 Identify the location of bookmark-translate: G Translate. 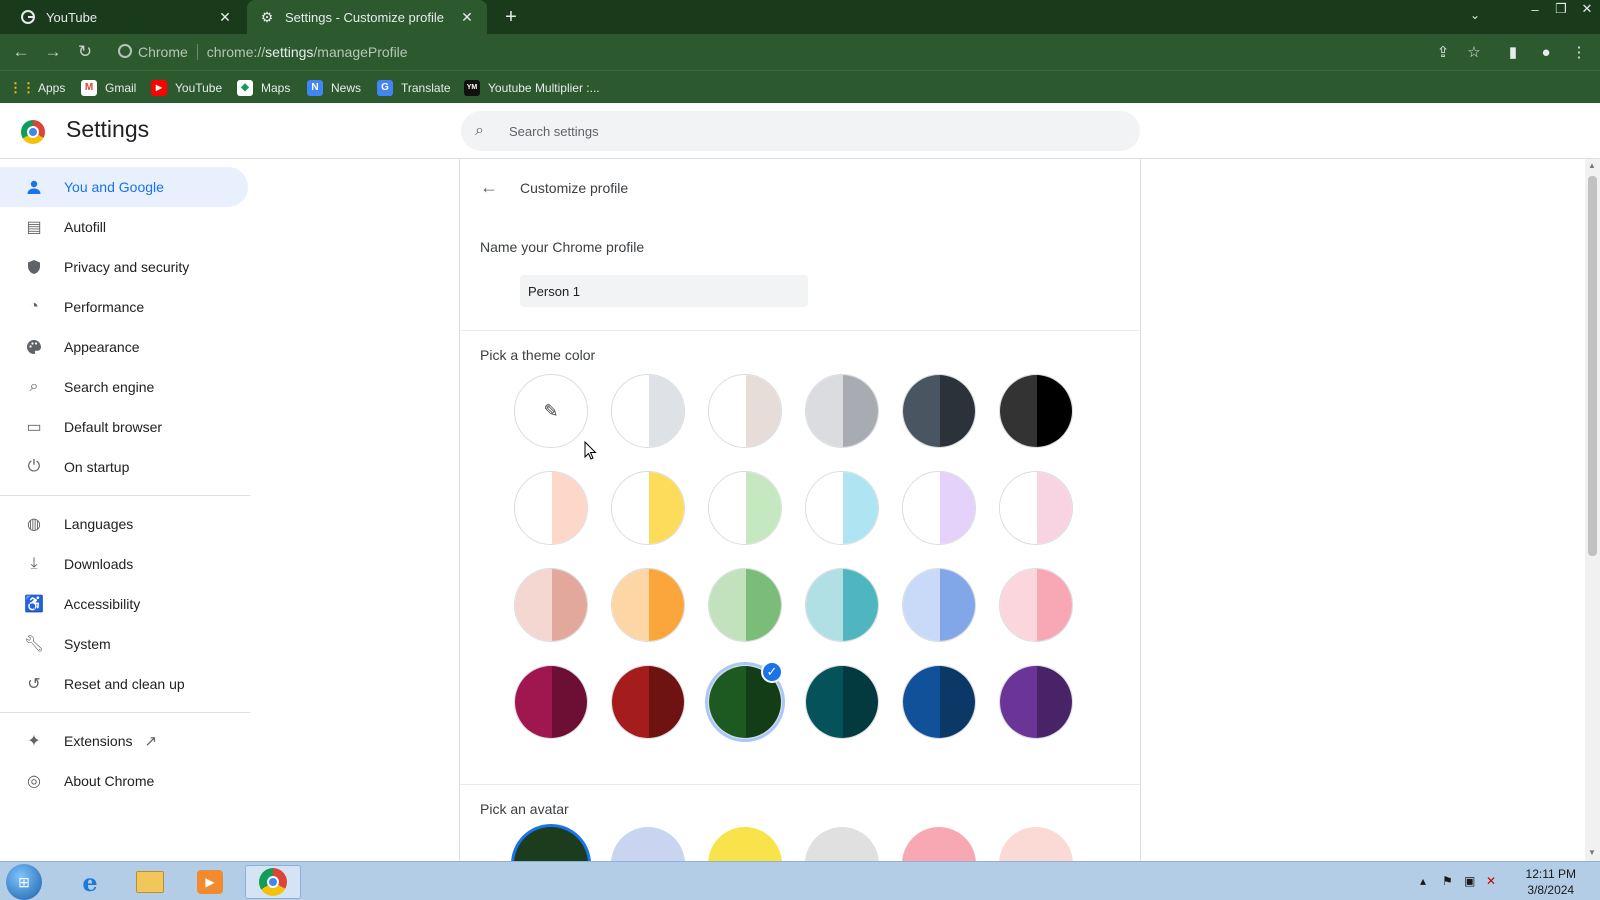
(414, 87).